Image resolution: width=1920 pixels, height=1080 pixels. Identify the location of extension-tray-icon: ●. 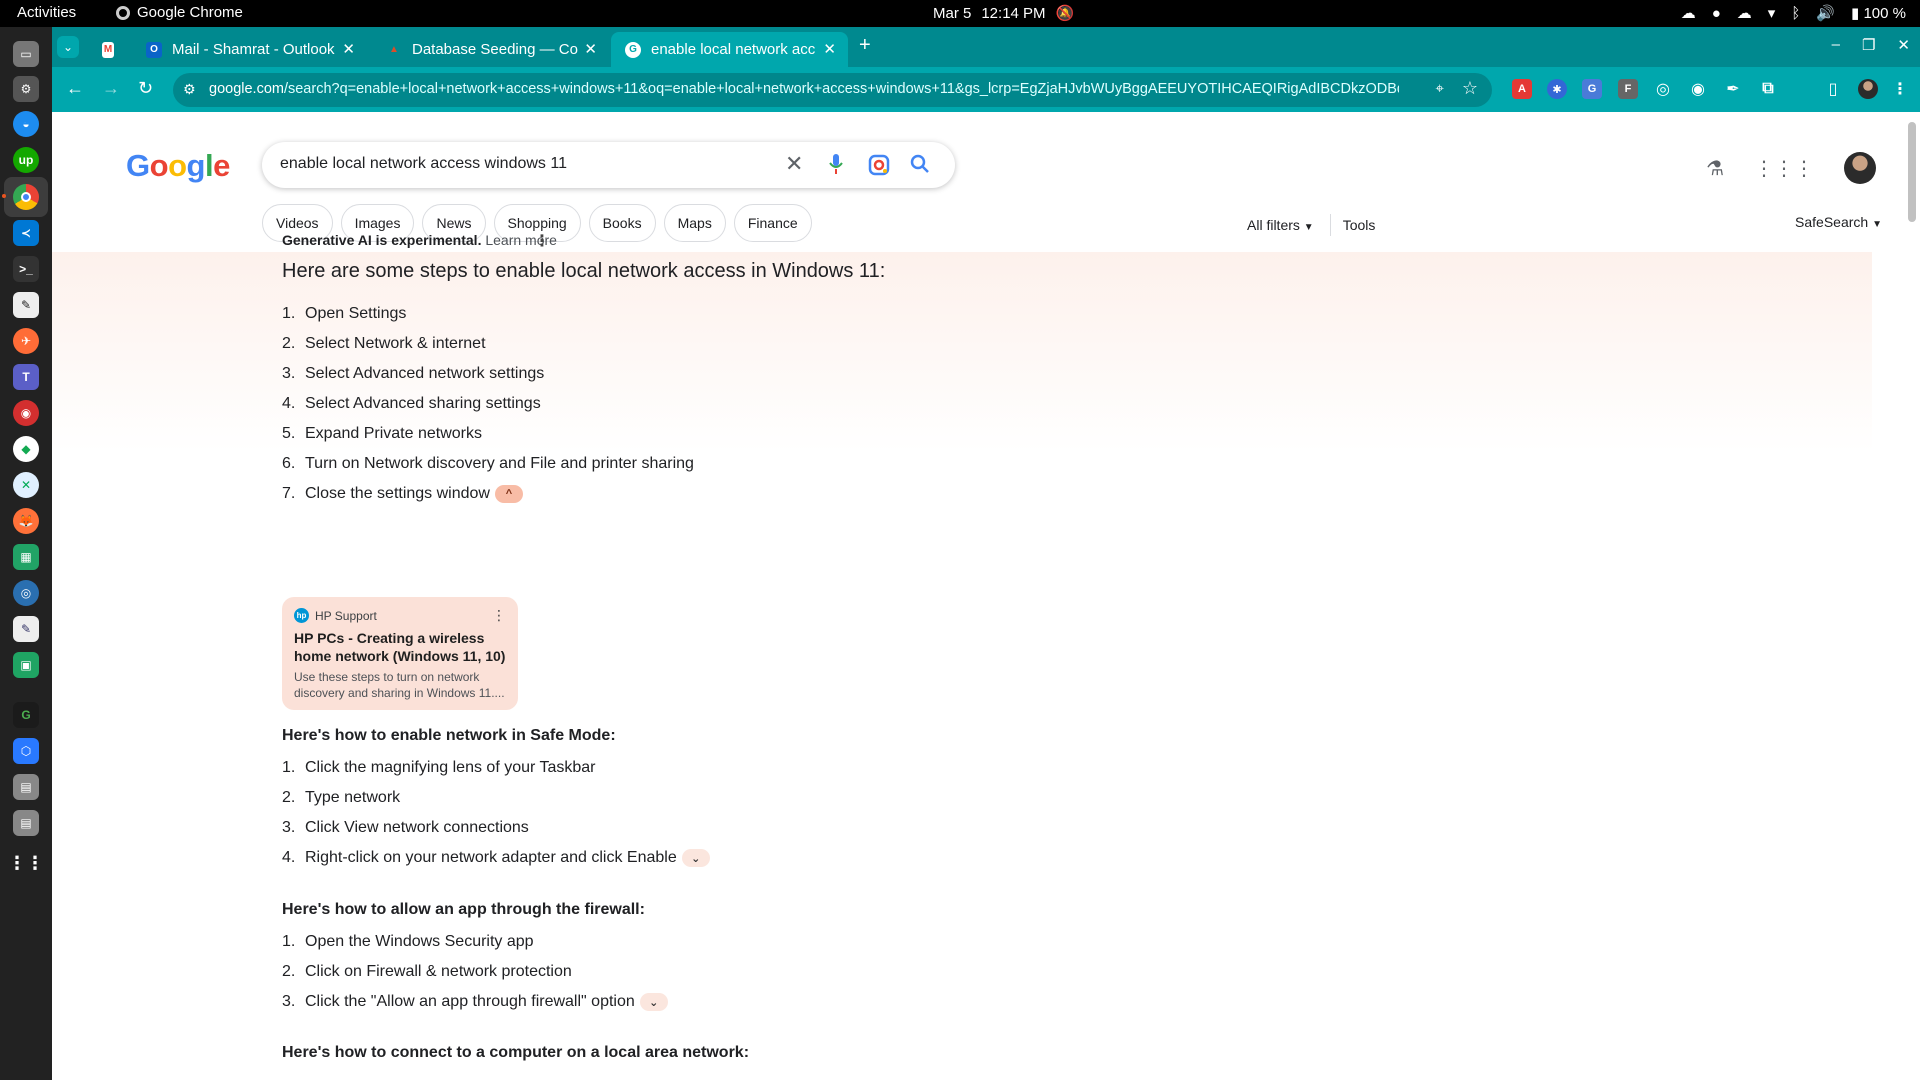
(1716, 13).